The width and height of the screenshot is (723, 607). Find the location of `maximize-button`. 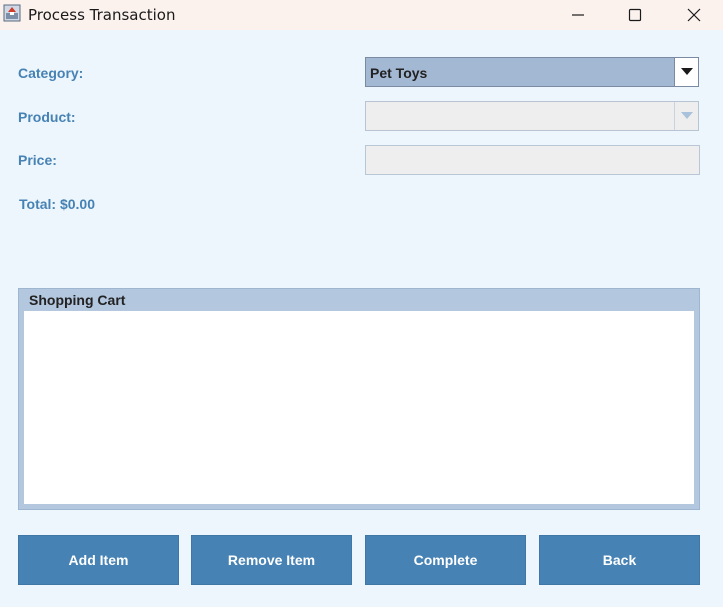

maximize-button is located at coordinates (635, 15).